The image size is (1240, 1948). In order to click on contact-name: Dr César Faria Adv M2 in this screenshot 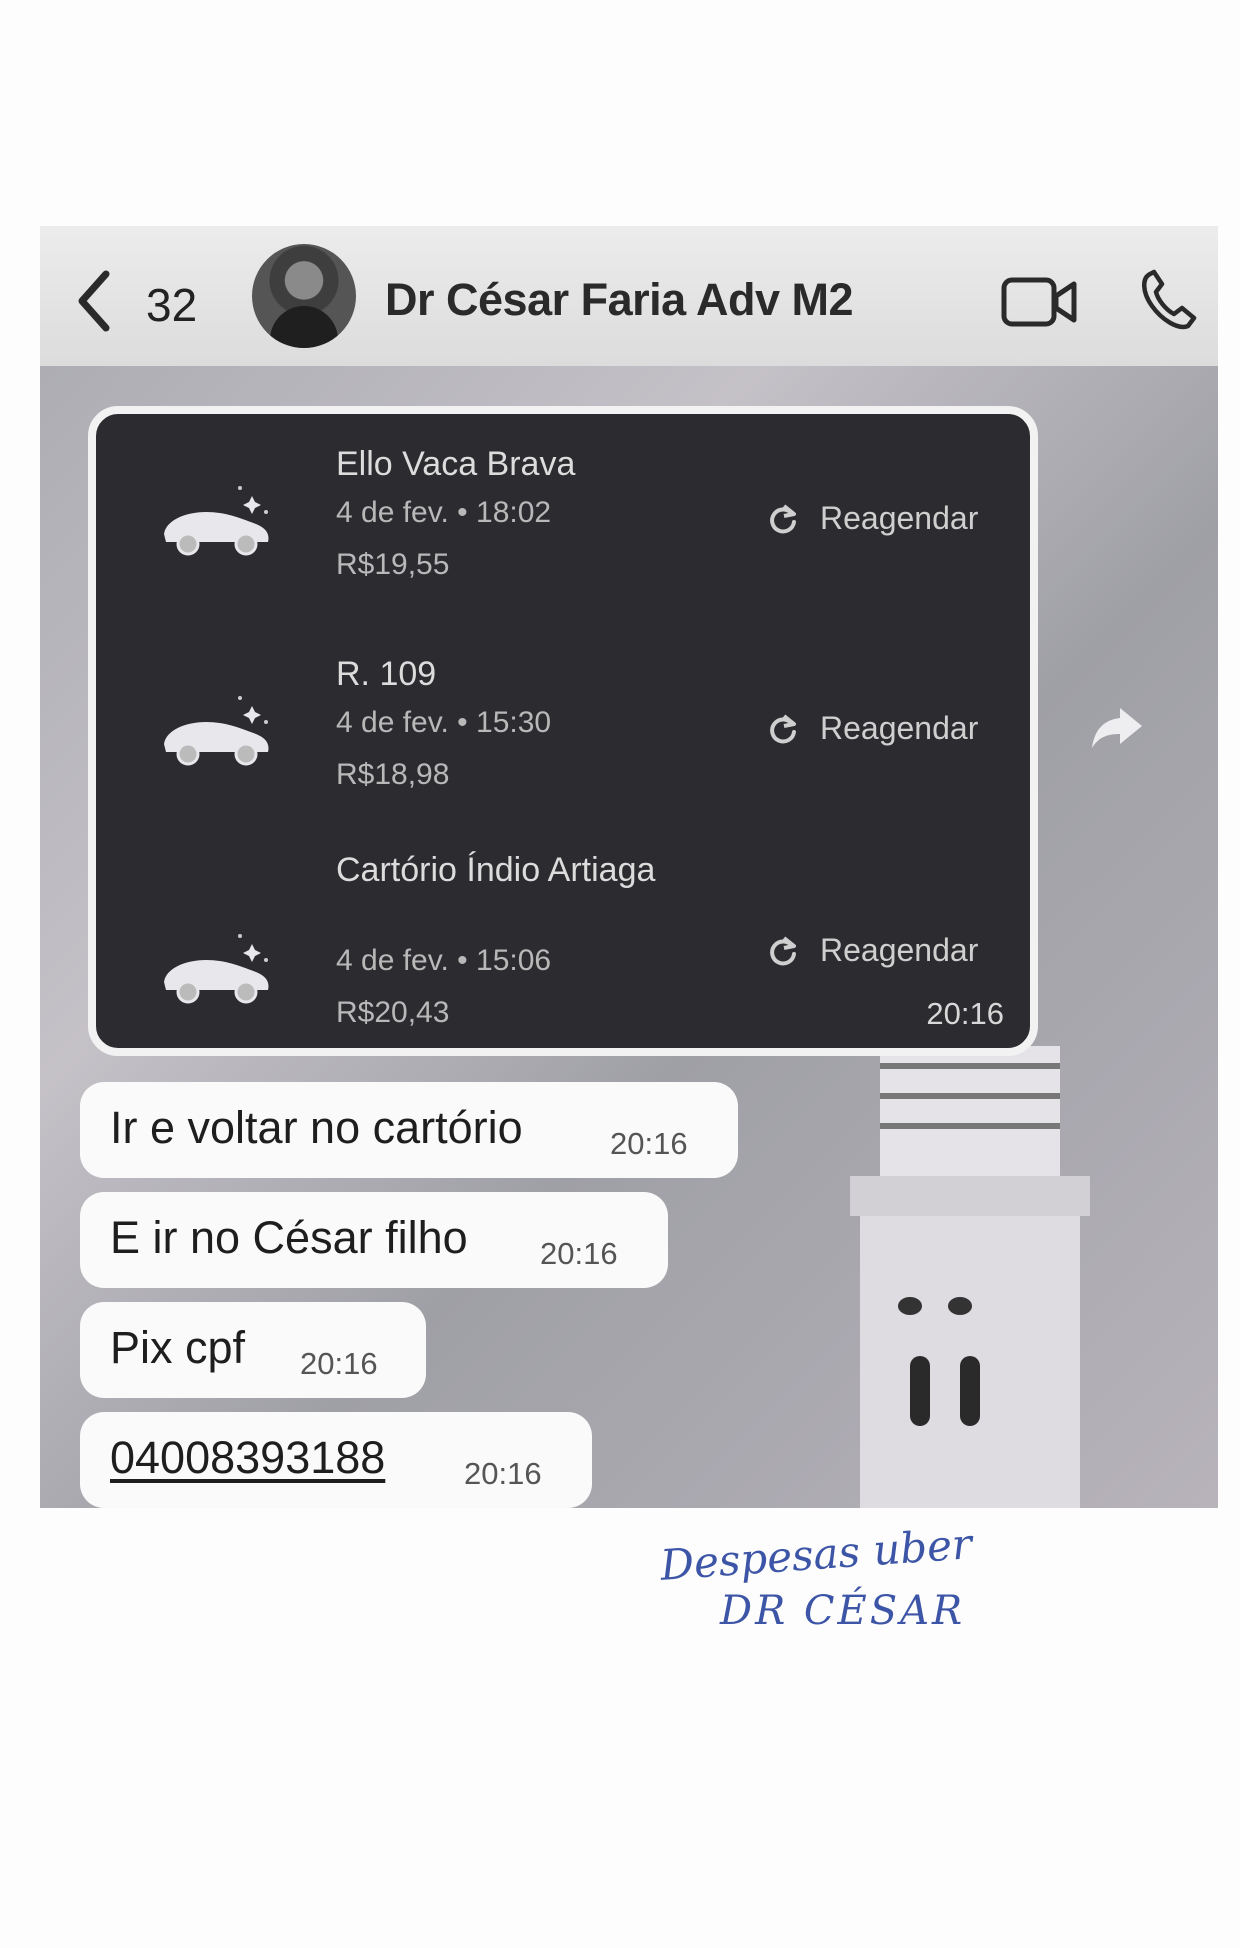, I will do `click(619, 300)`.